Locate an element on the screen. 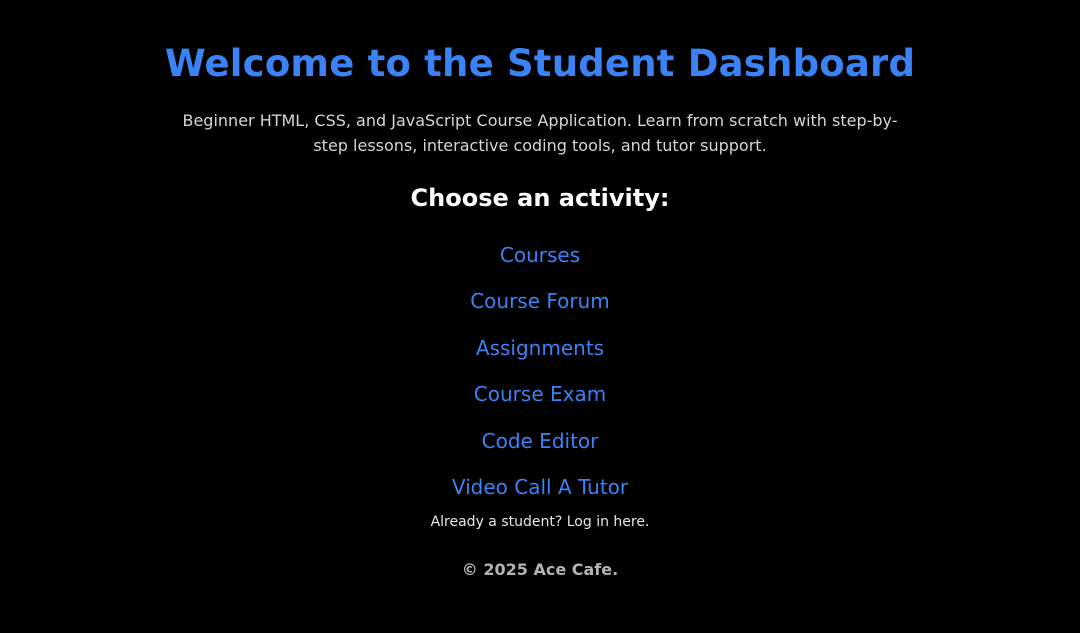 This screenshot has height=633, width=1080. list-item: Code Editor is located at coordinates (540, 441).